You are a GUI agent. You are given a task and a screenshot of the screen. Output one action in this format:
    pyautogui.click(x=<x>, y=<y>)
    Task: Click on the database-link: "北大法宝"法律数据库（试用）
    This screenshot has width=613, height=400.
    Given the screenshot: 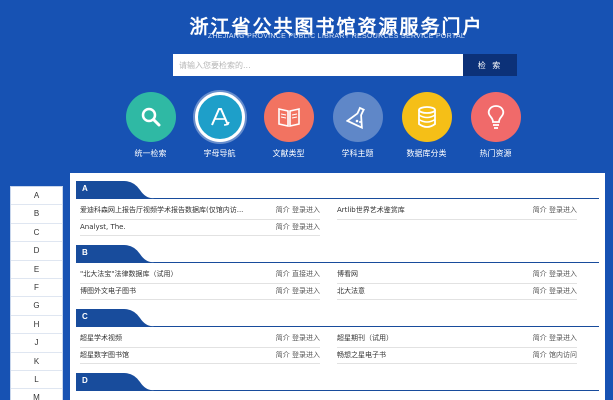 What is the action you would take?
    pyautogui.click(x=128, y=275)
    